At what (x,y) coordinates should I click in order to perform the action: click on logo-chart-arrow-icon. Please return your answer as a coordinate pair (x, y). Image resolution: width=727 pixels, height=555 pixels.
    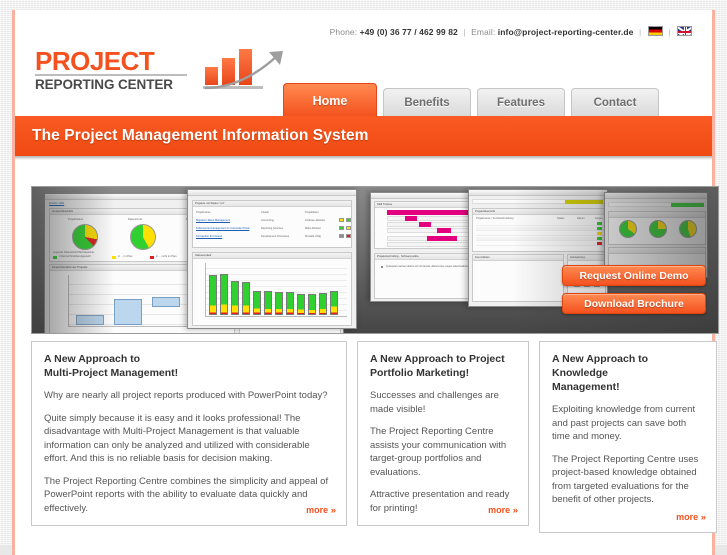
    Looking at the image, I should click on (249, 71).